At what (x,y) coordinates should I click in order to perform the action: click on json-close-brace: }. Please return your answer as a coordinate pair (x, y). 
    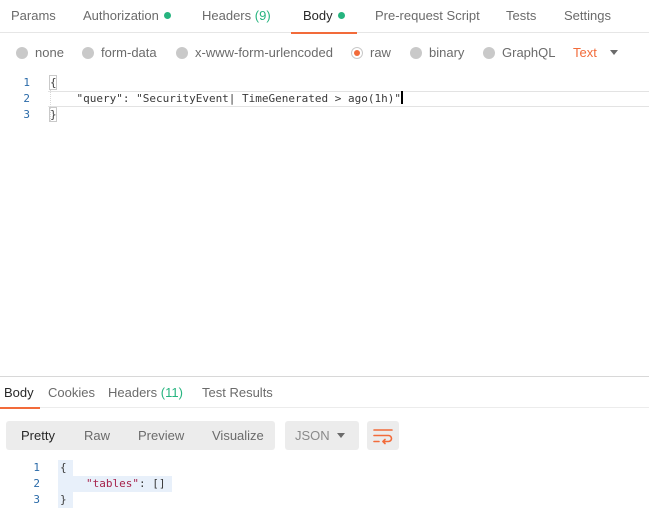
    Looking at the image, I should click on (63, 499).